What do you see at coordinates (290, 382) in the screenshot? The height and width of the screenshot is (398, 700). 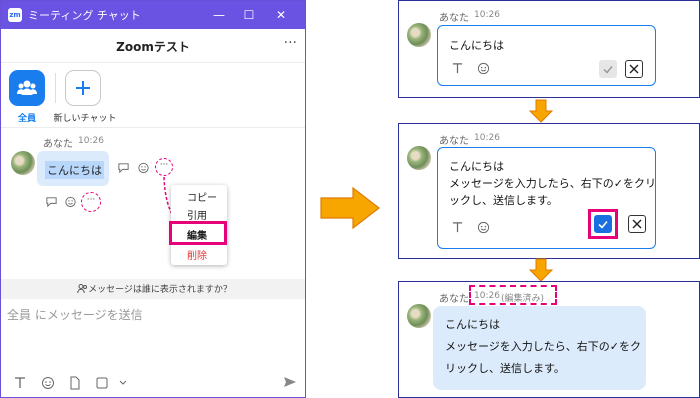 I see `send-icon` at bounding box center [290, 382].